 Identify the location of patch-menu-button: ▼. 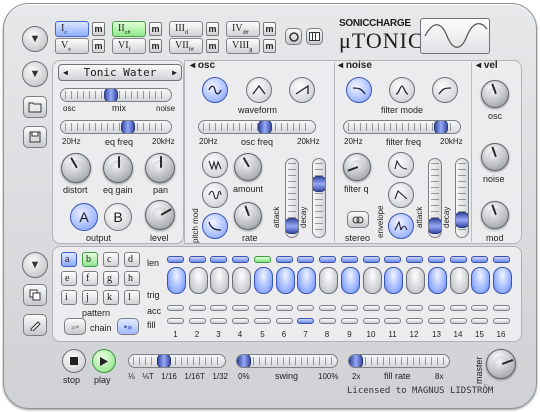
(35, 74).